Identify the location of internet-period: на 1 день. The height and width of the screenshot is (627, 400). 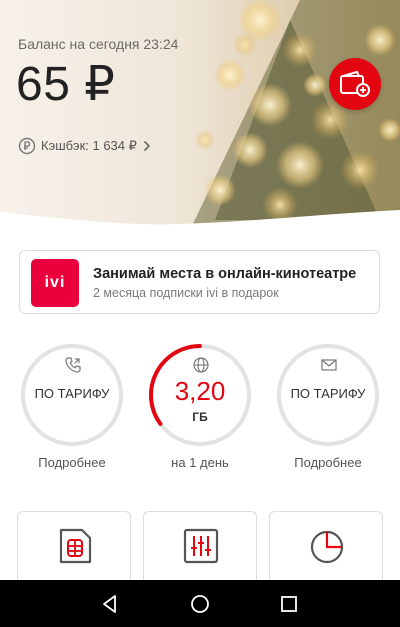
(200, 462).